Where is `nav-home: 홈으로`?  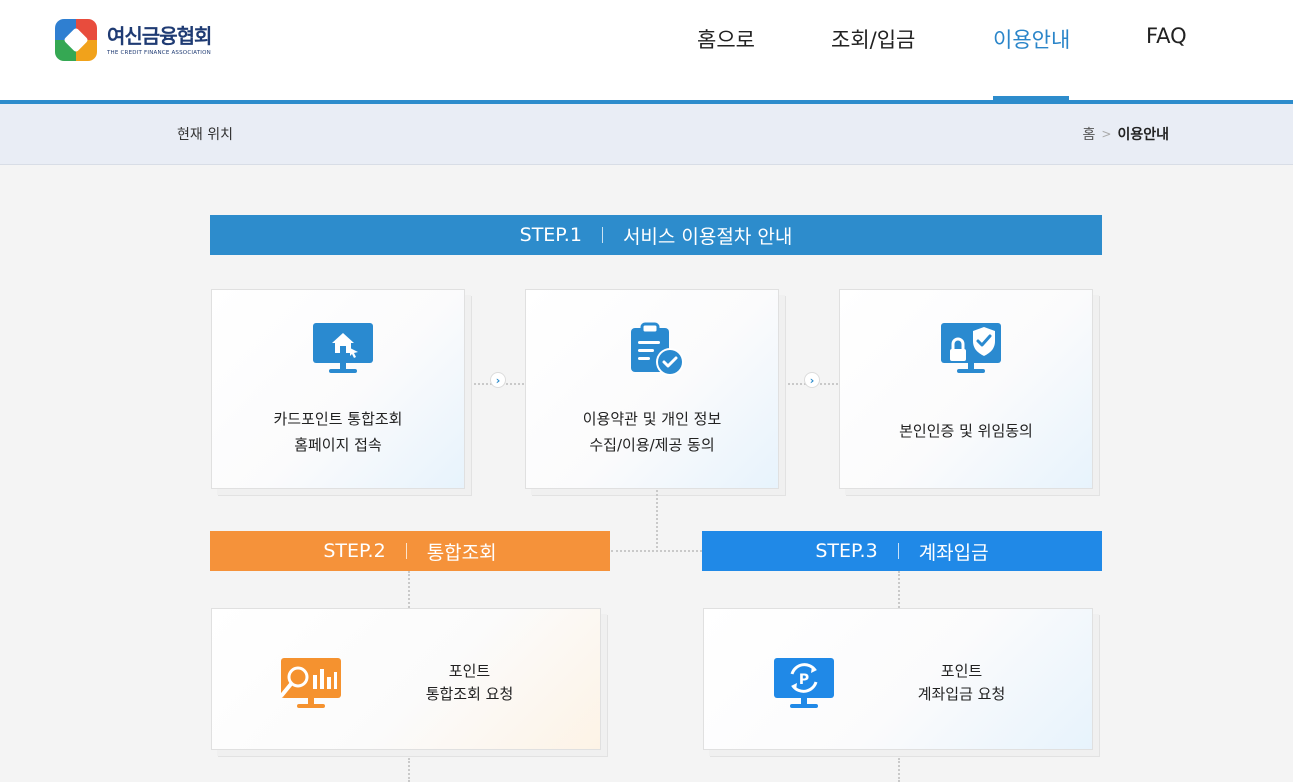 nav-home: 홈으로 is located at coordinates (726, 39).